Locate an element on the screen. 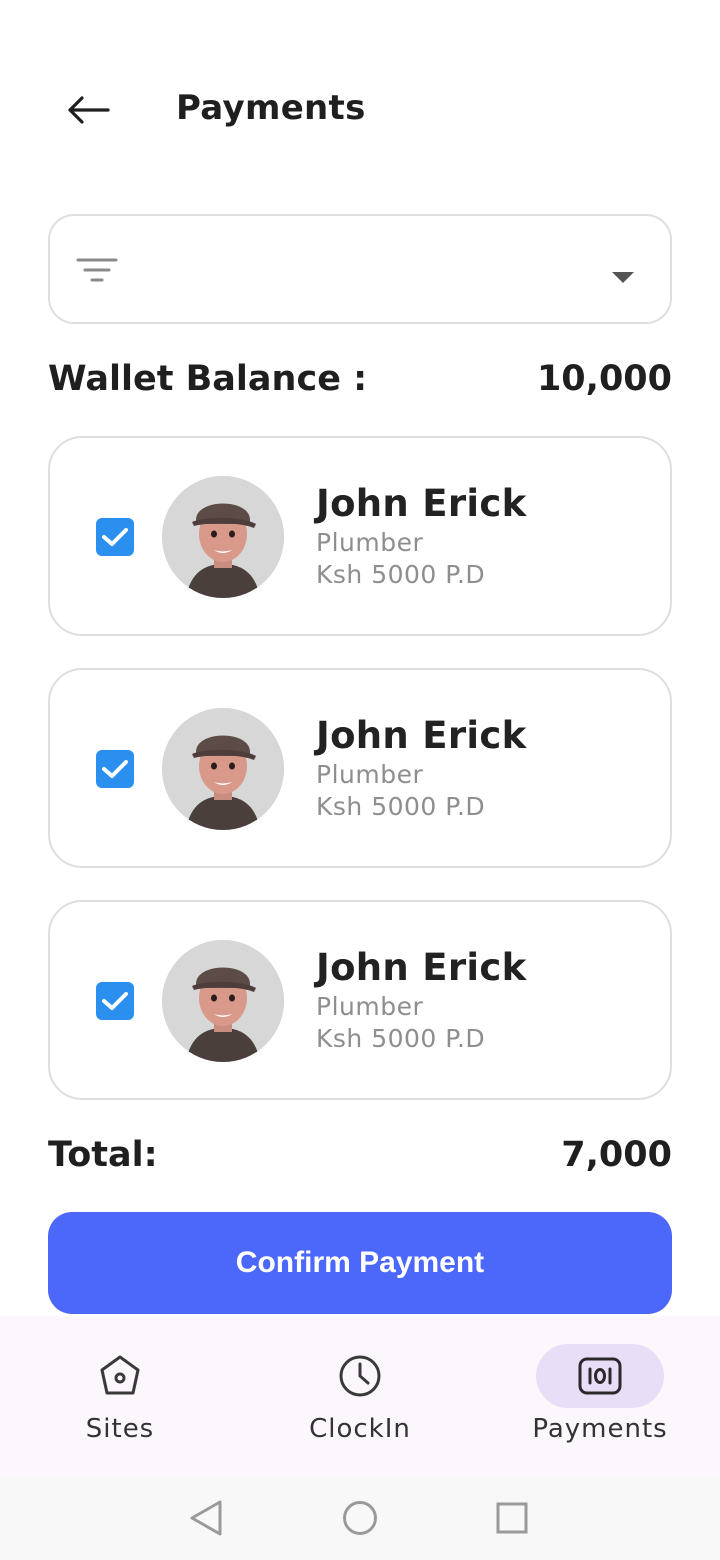 This screenshot has width=720, height=1560. triangle-back-icon is located at coordinates (206, 1518).